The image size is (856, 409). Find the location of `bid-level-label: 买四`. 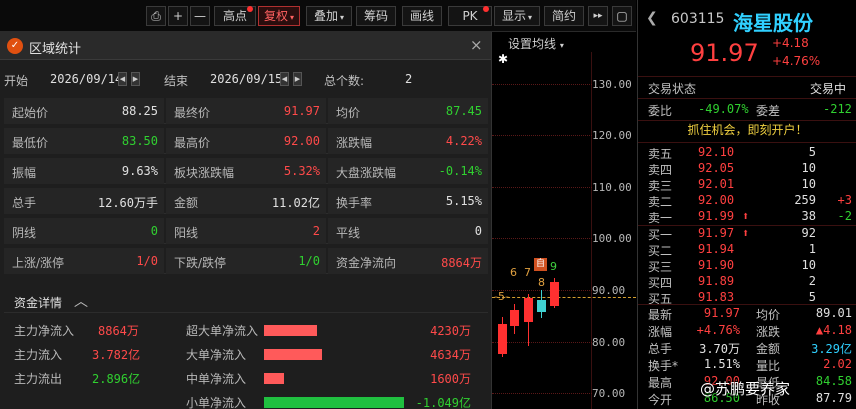

bid-level-label: 买四 is located at coordinates (660, 283).